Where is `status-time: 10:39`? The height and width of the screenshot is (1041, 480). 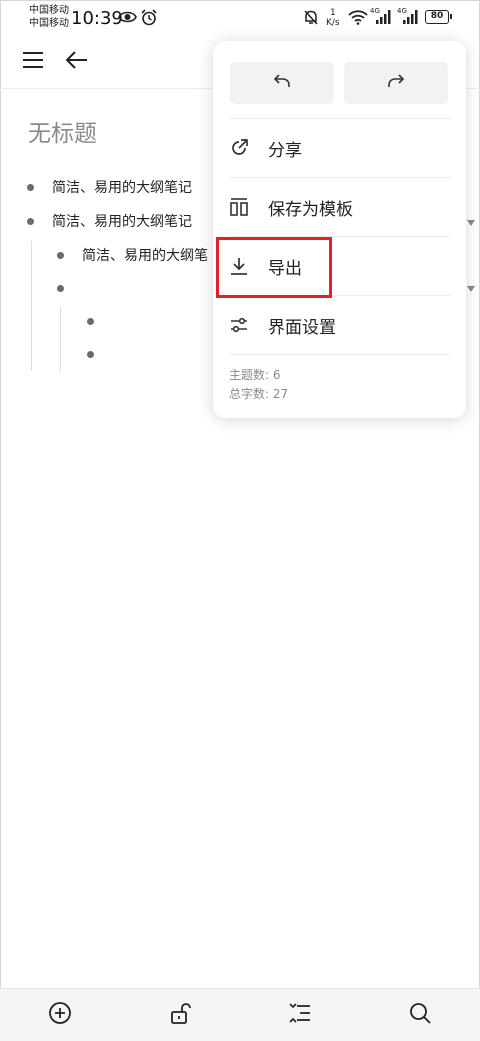
status-time: 10:39 is located at coordinates (97, 18).